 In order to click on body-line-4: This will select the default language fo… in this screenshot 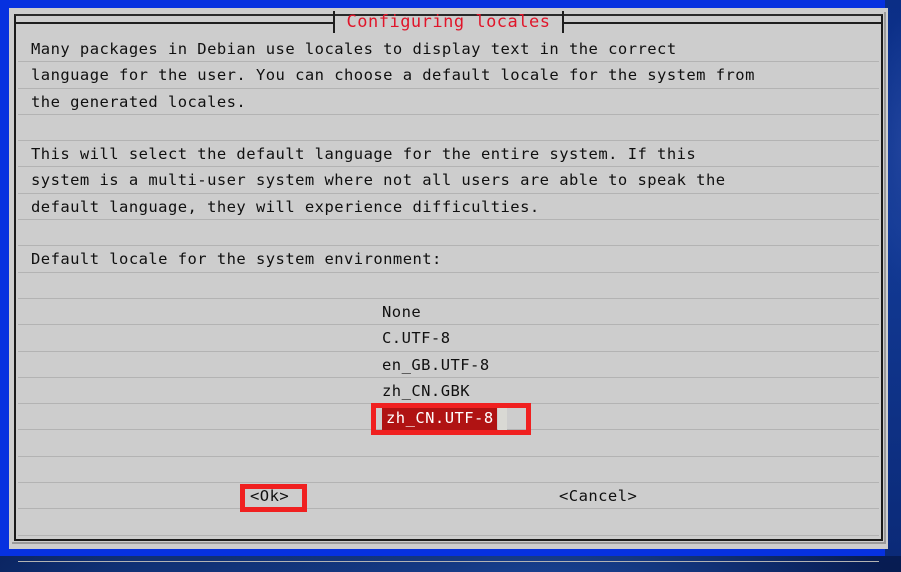, I will do `click(448, 154)`.